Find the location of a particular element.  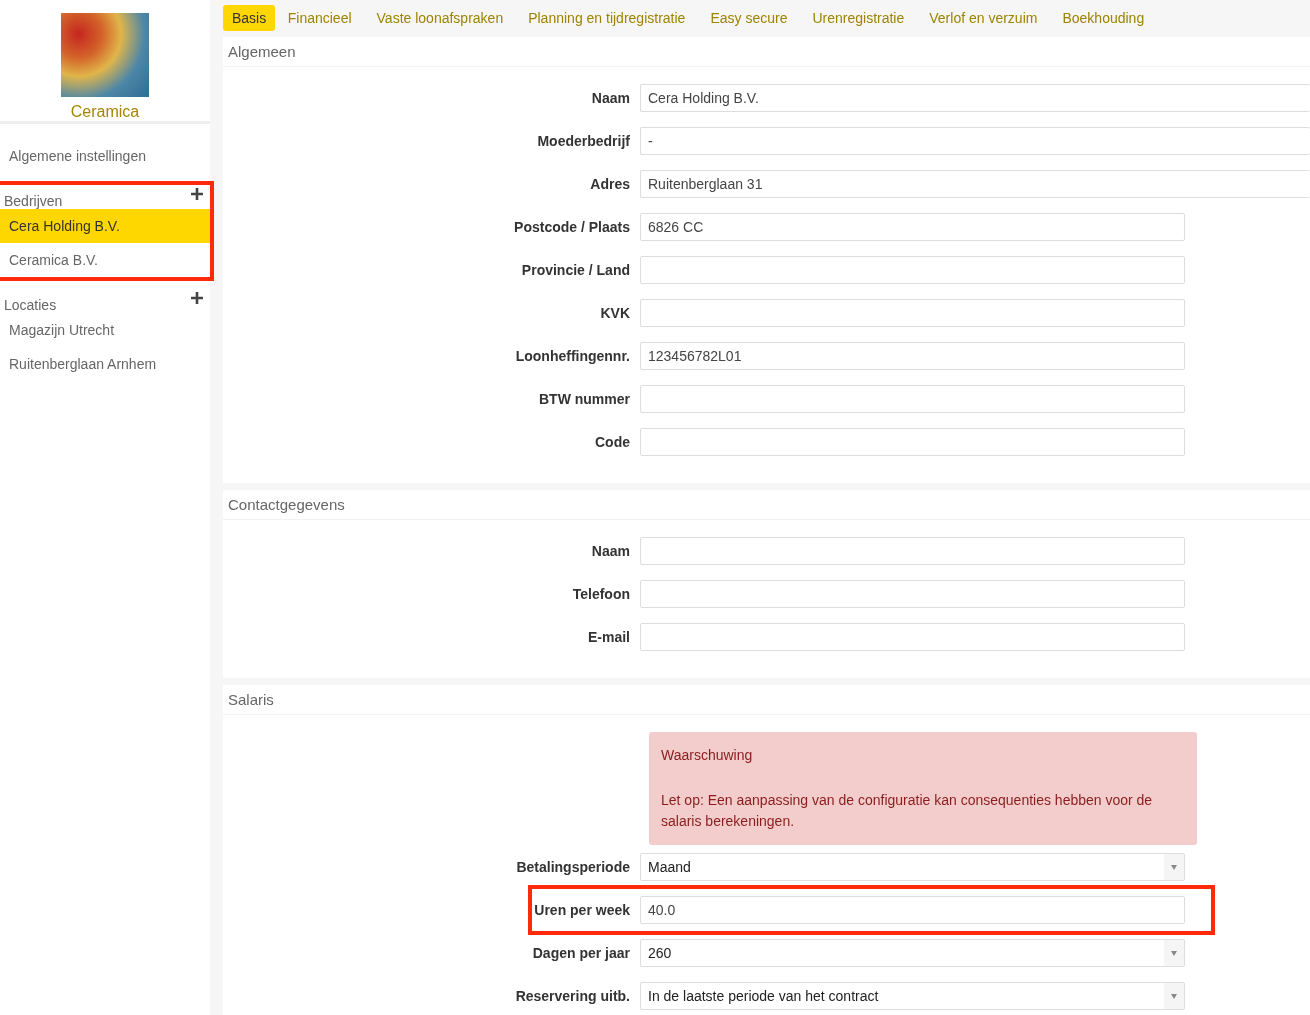

input-field: 40.0 is located at coordinates (912, 910).